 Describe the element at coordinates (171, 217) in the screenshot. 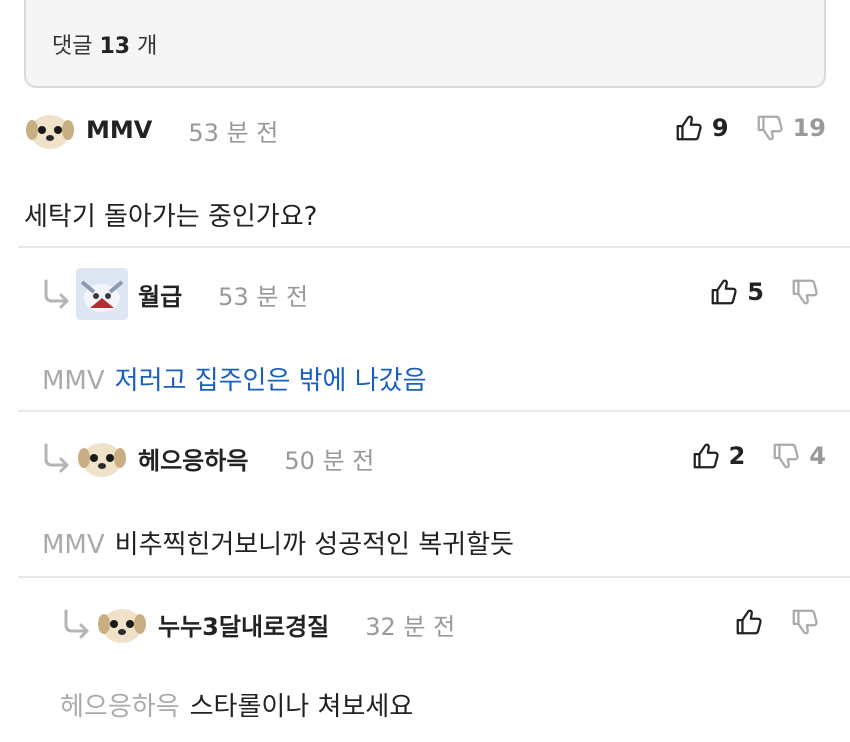

I see `comment-body: 세탁기 돌아가는 중인가요?` at that location.